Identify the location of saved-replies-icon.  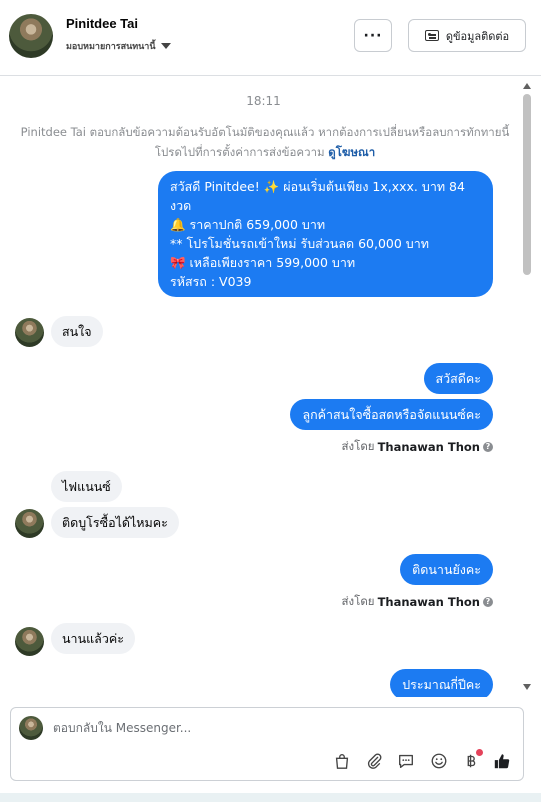
(406, 761).